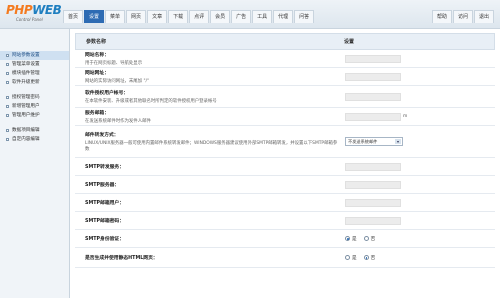 The height and width of the screenshot is (298, 500). Describe the element at coordinates (285, 41) in the screenshot. I see `table-header: 参数名称 设置` at that location.